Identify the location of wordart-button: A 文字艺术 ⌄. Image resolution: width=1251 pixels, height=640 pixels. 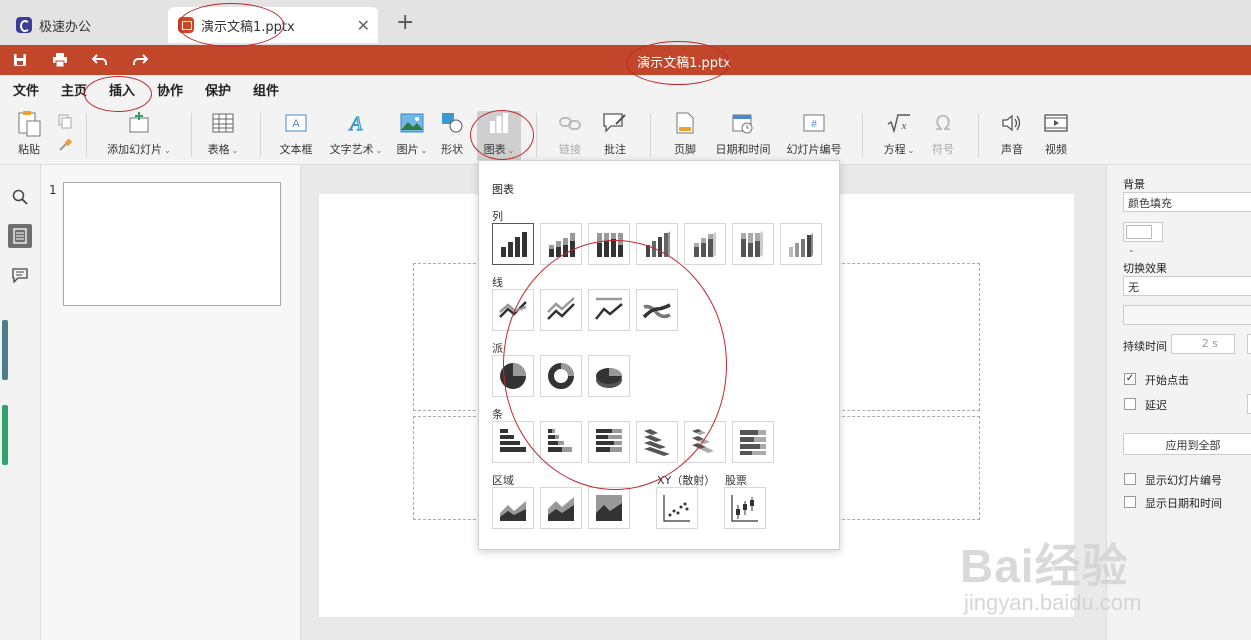
(356, 136).